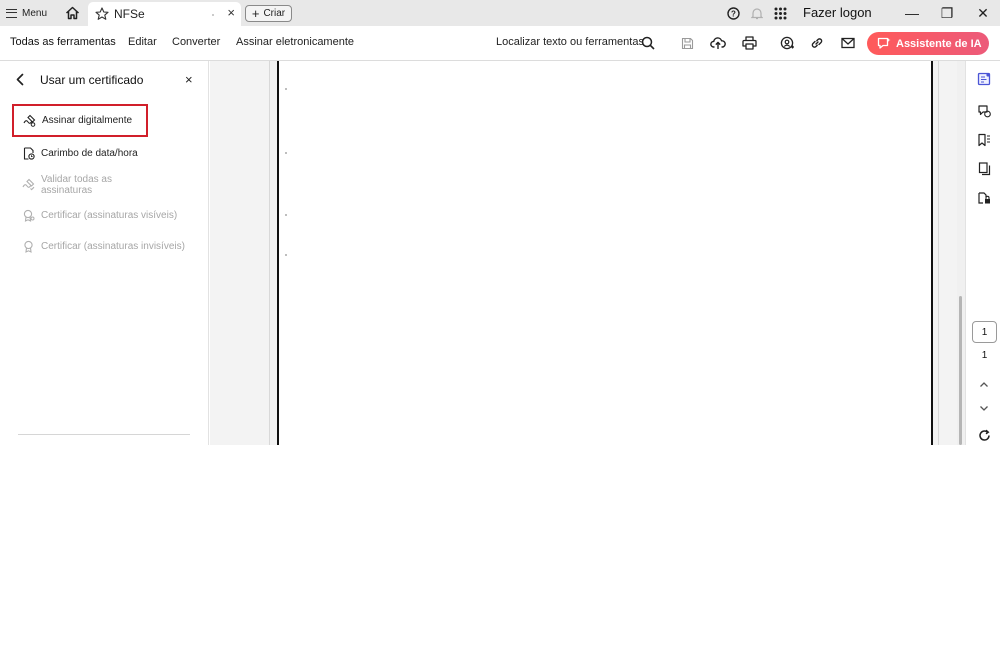  What do you see at coordinates (28, 215) in the screenshot?
I see `certify-visible-icon` at bounding box center [28, 215].